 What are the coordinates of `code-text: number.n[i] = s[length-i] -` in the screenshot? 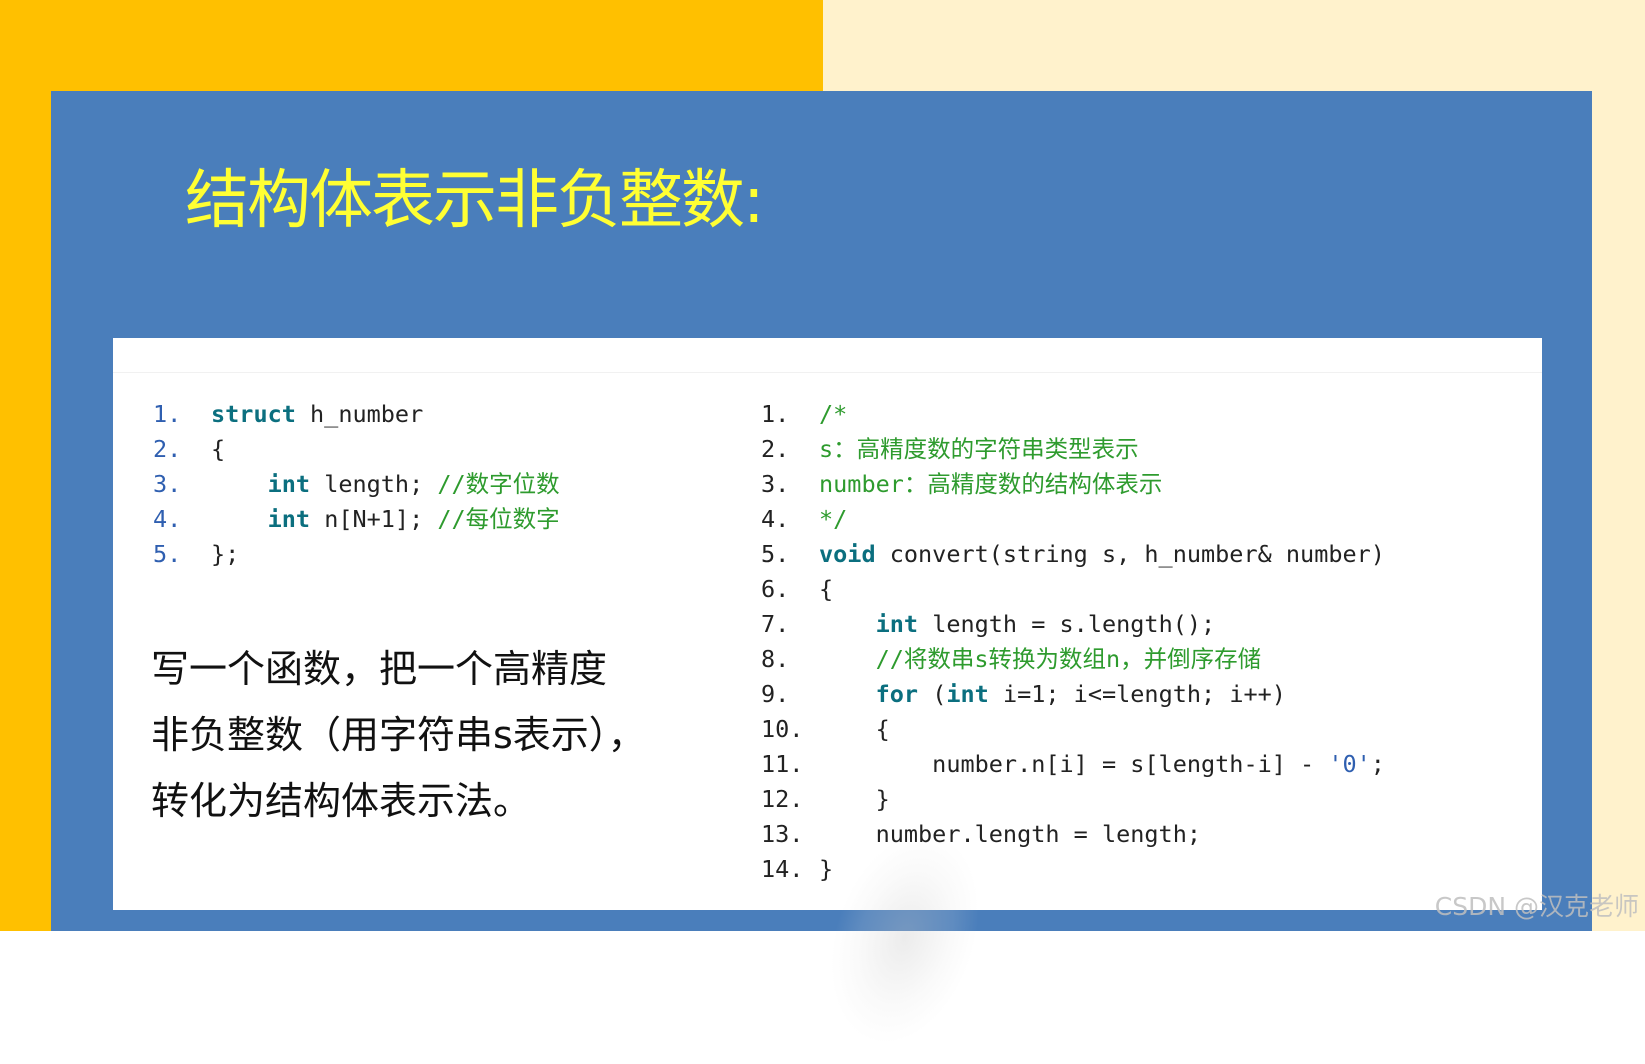 It's located at (1074, 764).